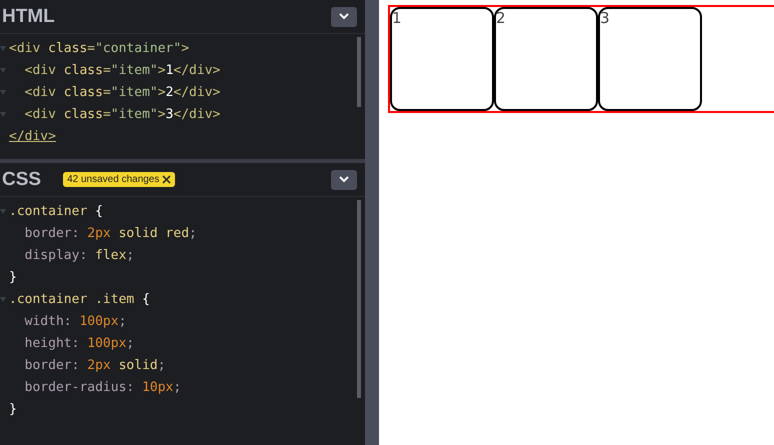 Image resolution: width=774 pixels, height=445 pixels. What do you see at coordinates (122, 114) in the screenshot?
I see `code-line: <div class="item">3</div>` at bounding box center [122, 114].